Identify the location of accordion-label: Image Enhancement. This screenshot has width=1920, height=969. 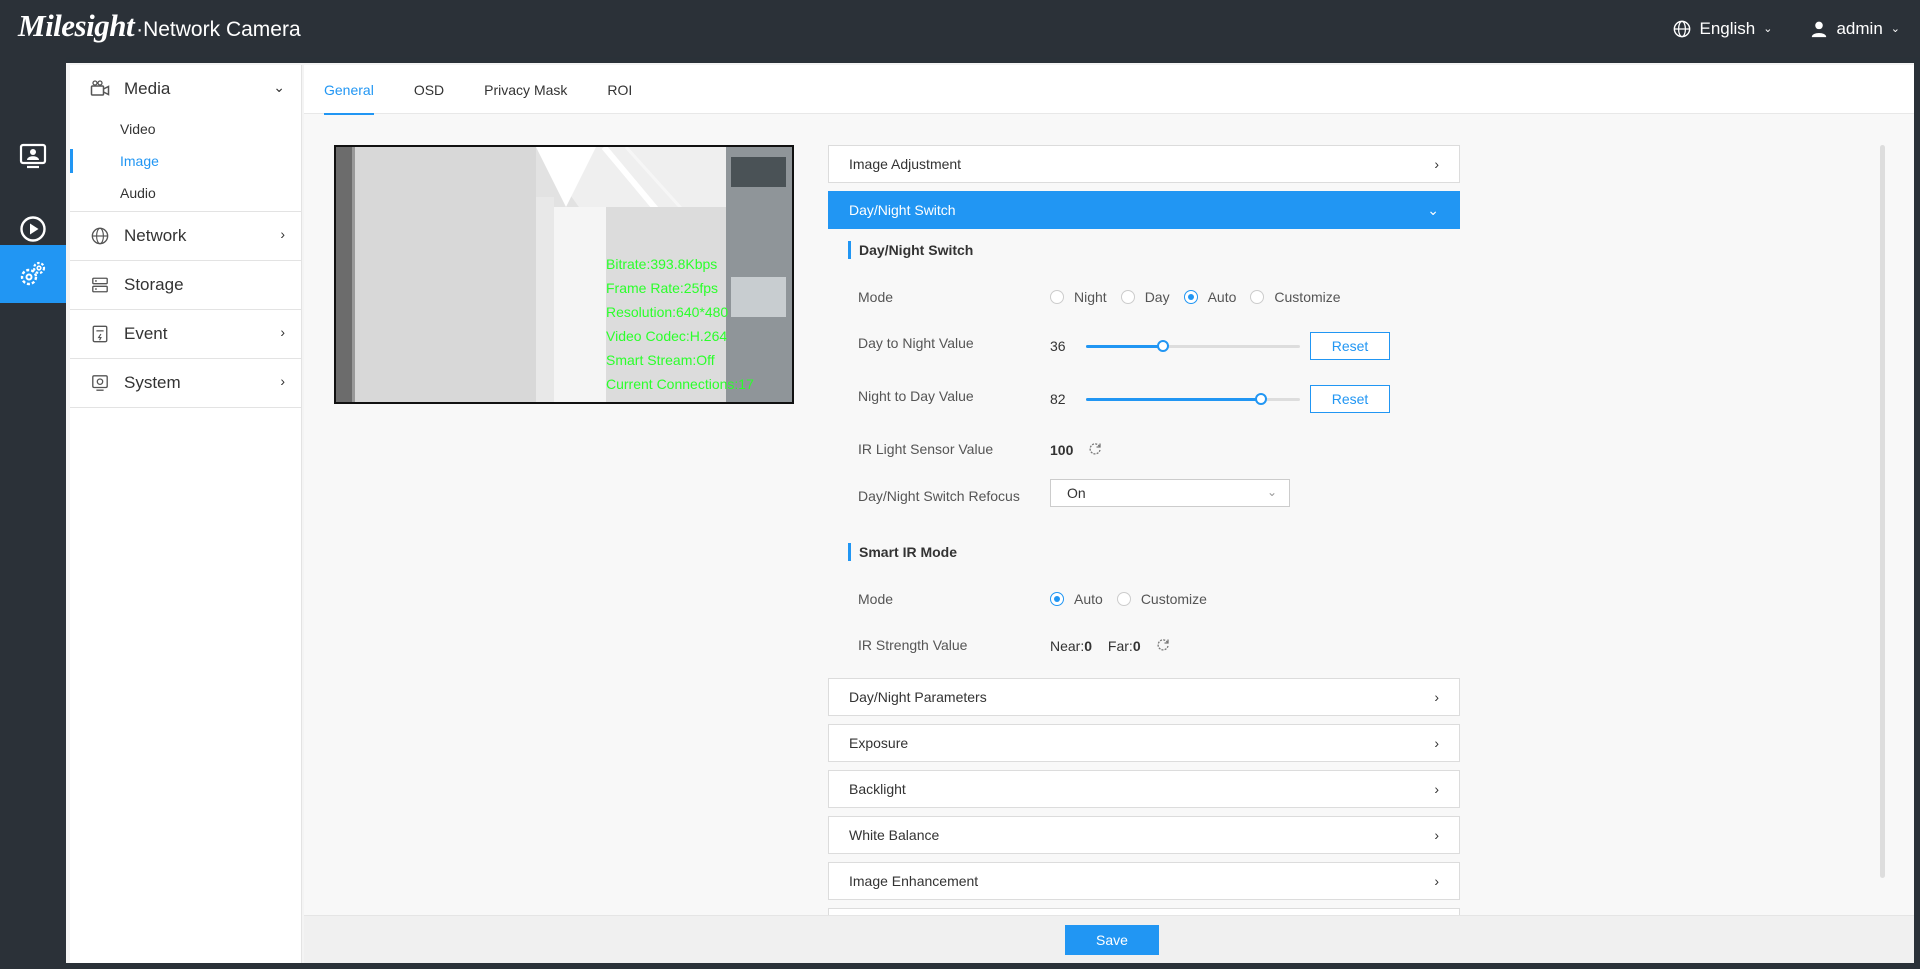
(914, 881).